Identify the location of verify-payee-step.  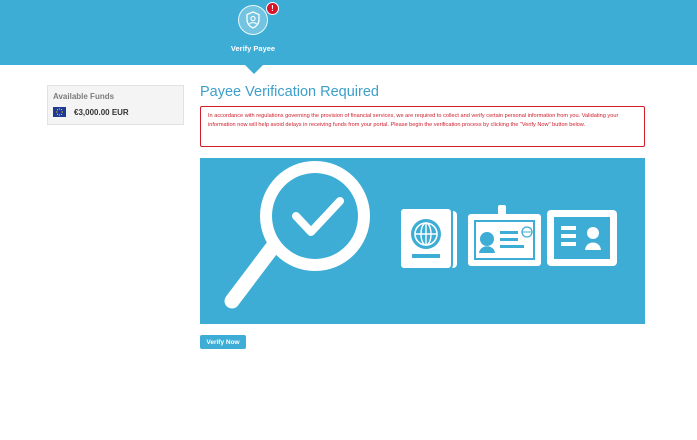
(253, 20).